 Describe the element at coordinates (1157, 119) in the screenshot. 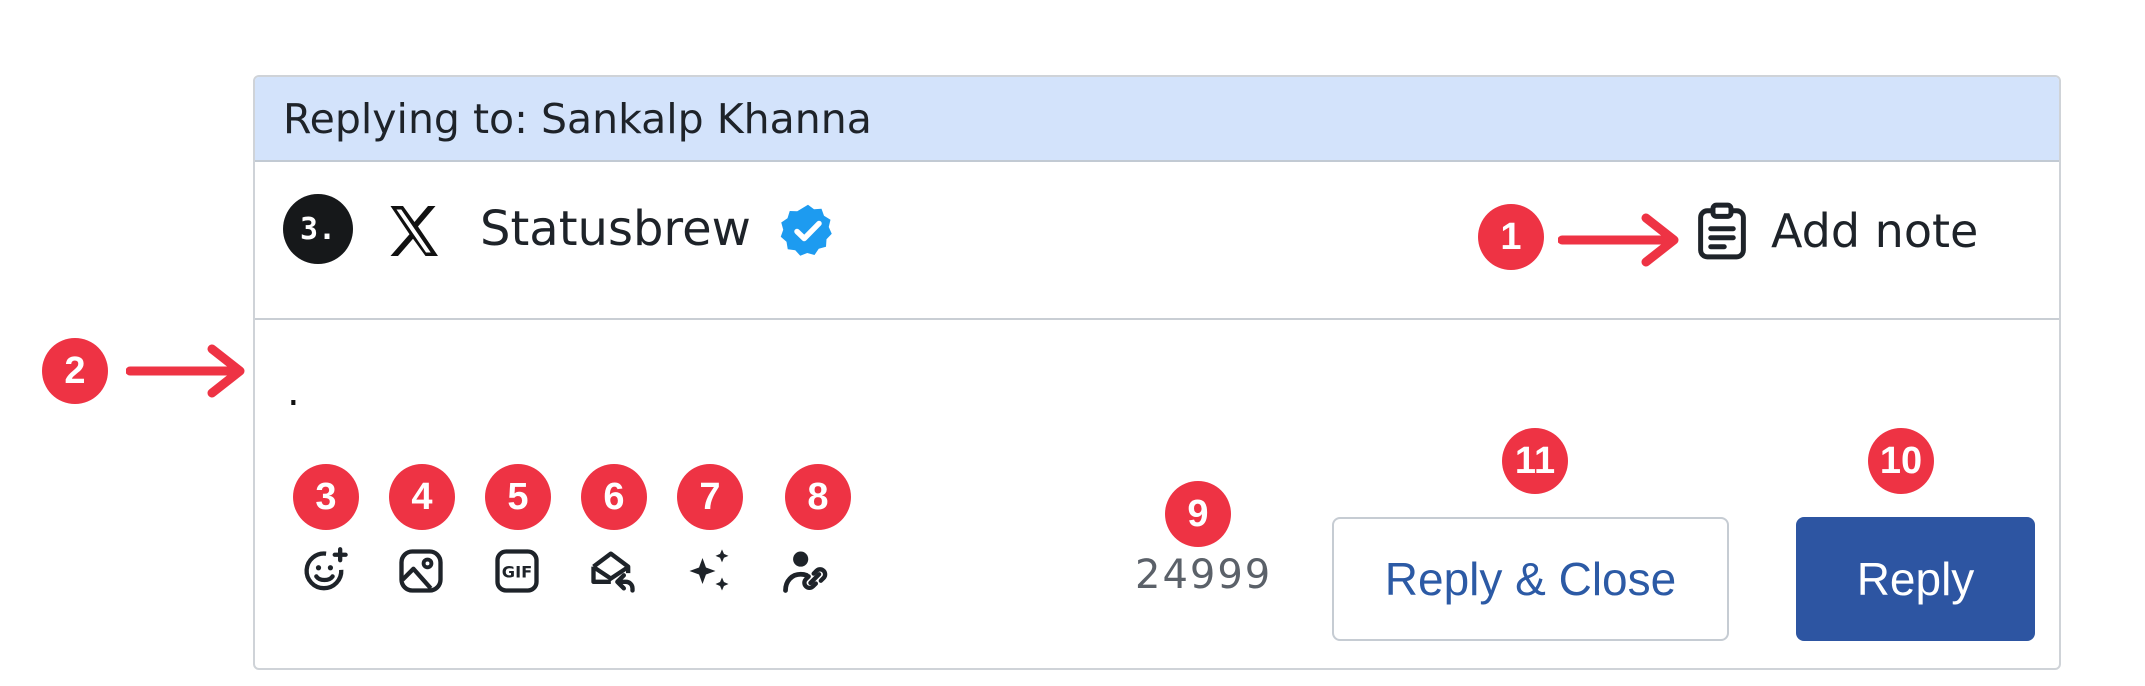

I see `replying-to-bar: Replying to: Sankalp Khanna` at that location.